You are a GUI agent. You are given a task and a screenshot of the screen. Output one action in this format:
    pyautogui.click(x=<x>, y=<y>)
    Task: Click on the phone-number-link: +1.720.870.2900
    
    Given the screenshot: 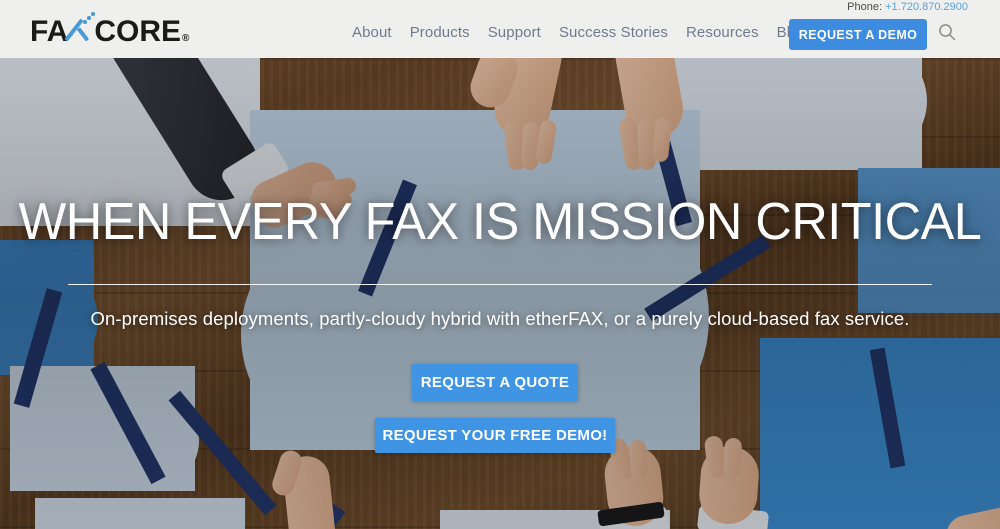 What is the action you would take?
    pyautogui.click(x=926, y=7)
    